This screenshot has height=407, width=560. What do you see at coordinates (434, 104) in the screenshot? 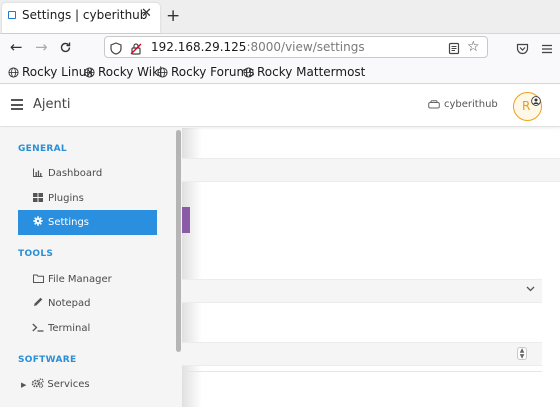
I see `server-icon` at bounding box center [434, 104].